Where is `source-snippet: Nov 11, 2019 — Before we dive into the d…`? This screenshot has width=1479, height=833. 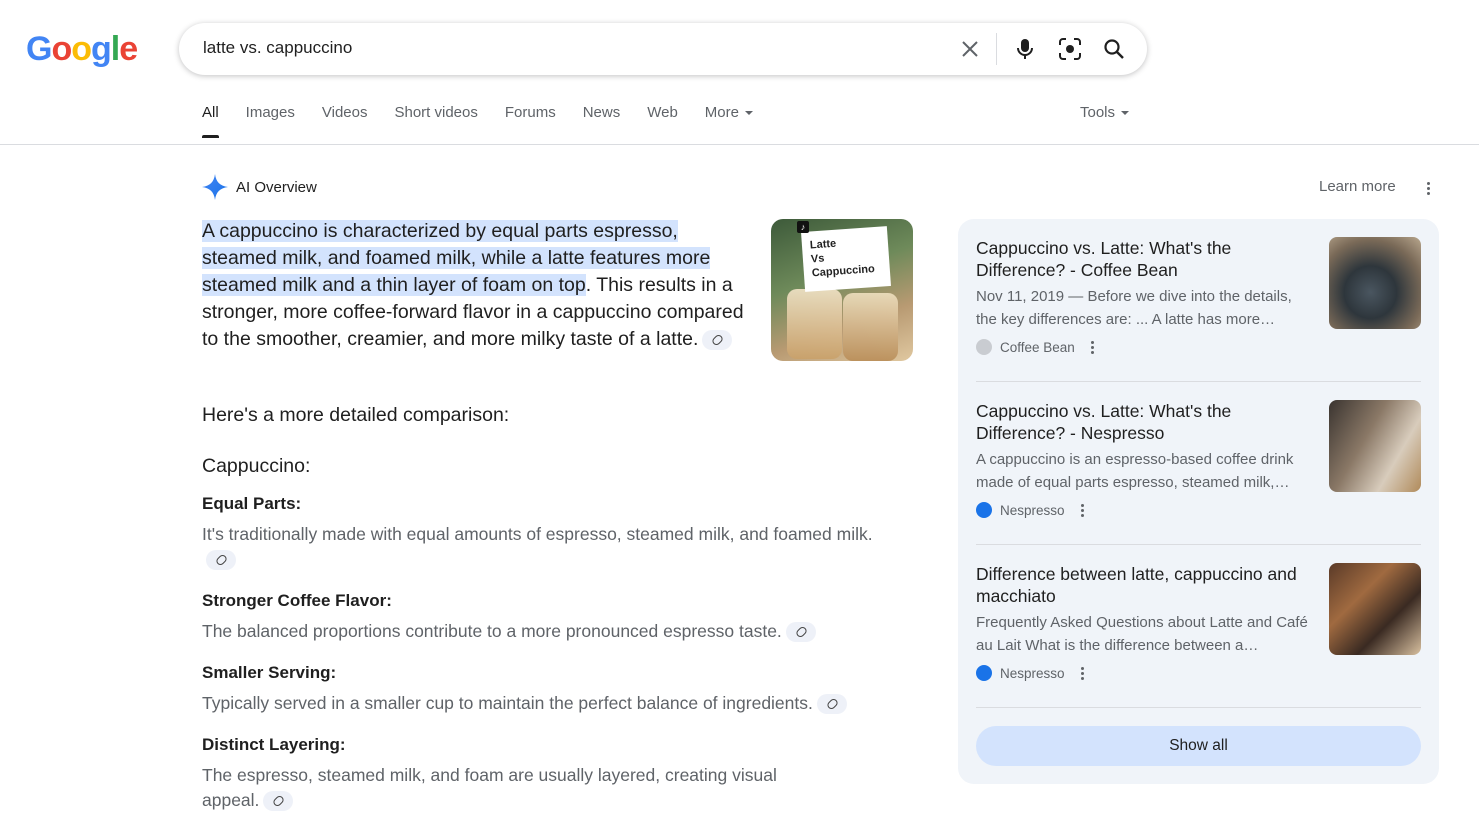
source-snippet: Nov 11, 2019 — Before we dive into the d… is located at coordinates (1134, 308).